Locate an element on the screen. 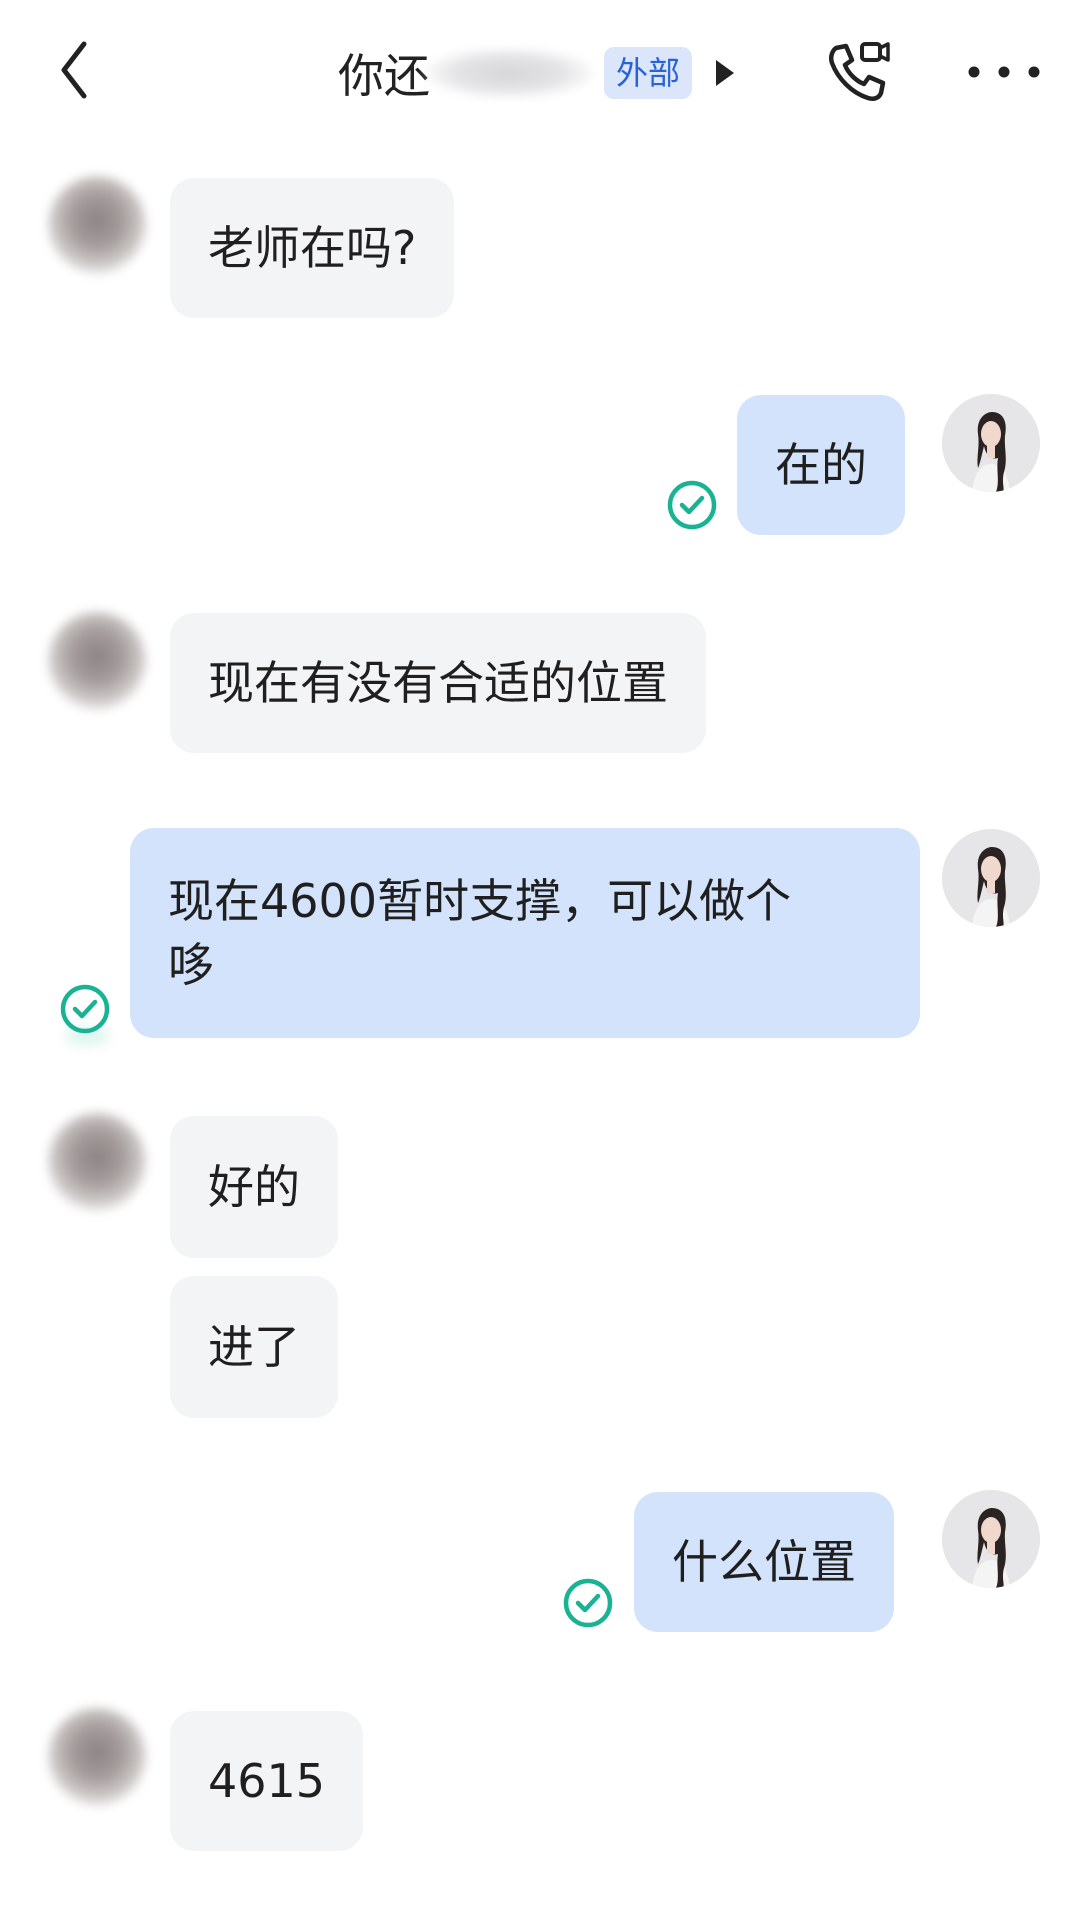  contact-name: 你还 is located at coordinates (384, 76).